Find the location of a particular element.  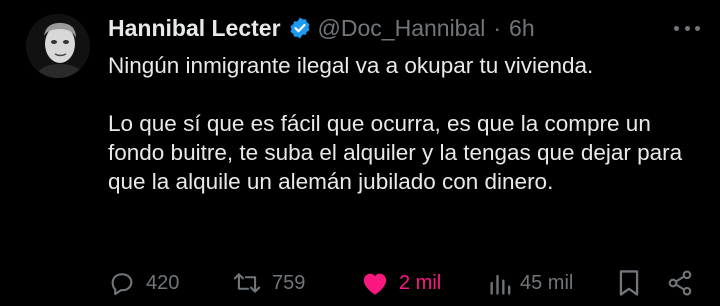

avatar is located at coordinates (58, 46).